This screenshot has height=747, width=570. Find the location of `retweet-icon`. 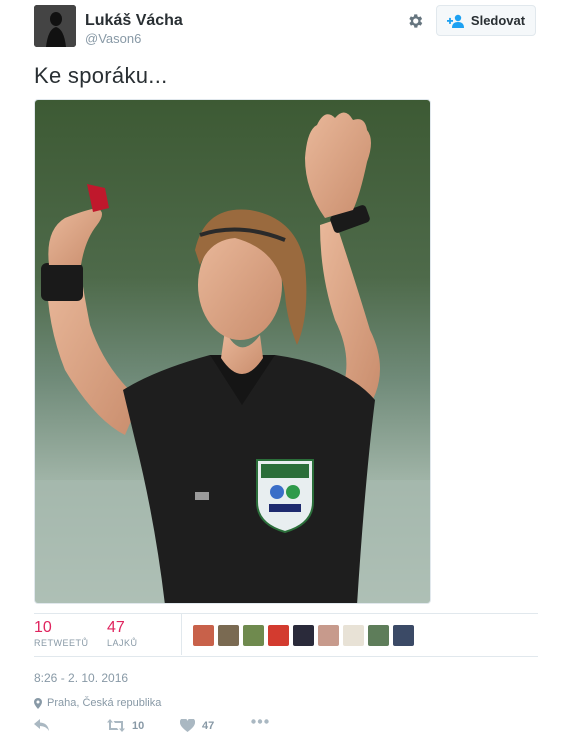

retweet-icon is located at coordinates (116, 725).